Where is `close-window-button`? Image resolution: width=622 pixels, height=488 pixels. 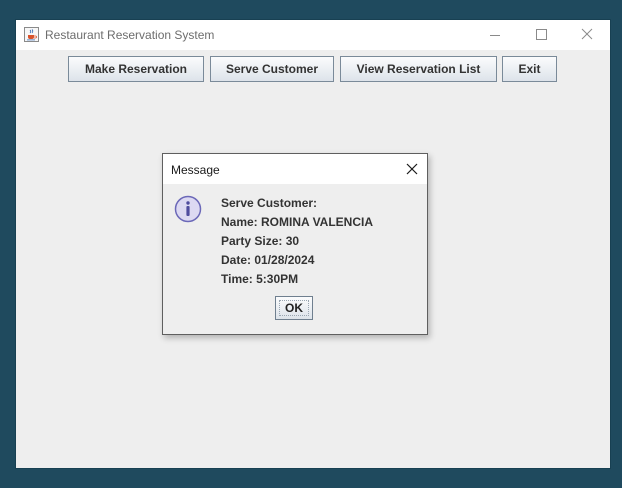
close-window-button is located at coordinates (587, 35).